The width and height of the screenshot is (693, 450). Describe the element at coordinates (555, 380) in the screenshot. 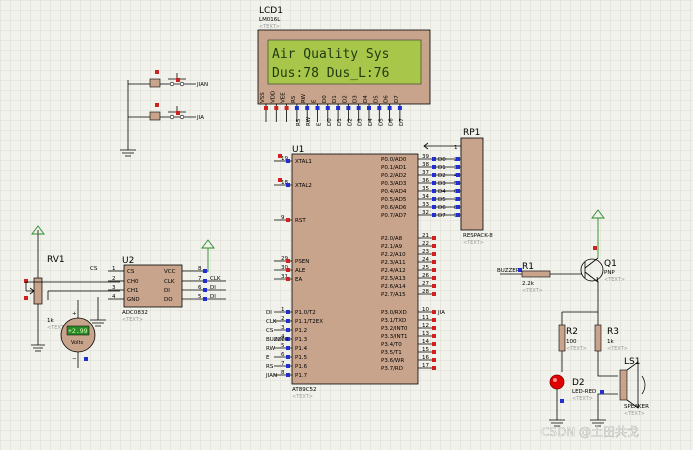

I see `d2-highlight` at that location.